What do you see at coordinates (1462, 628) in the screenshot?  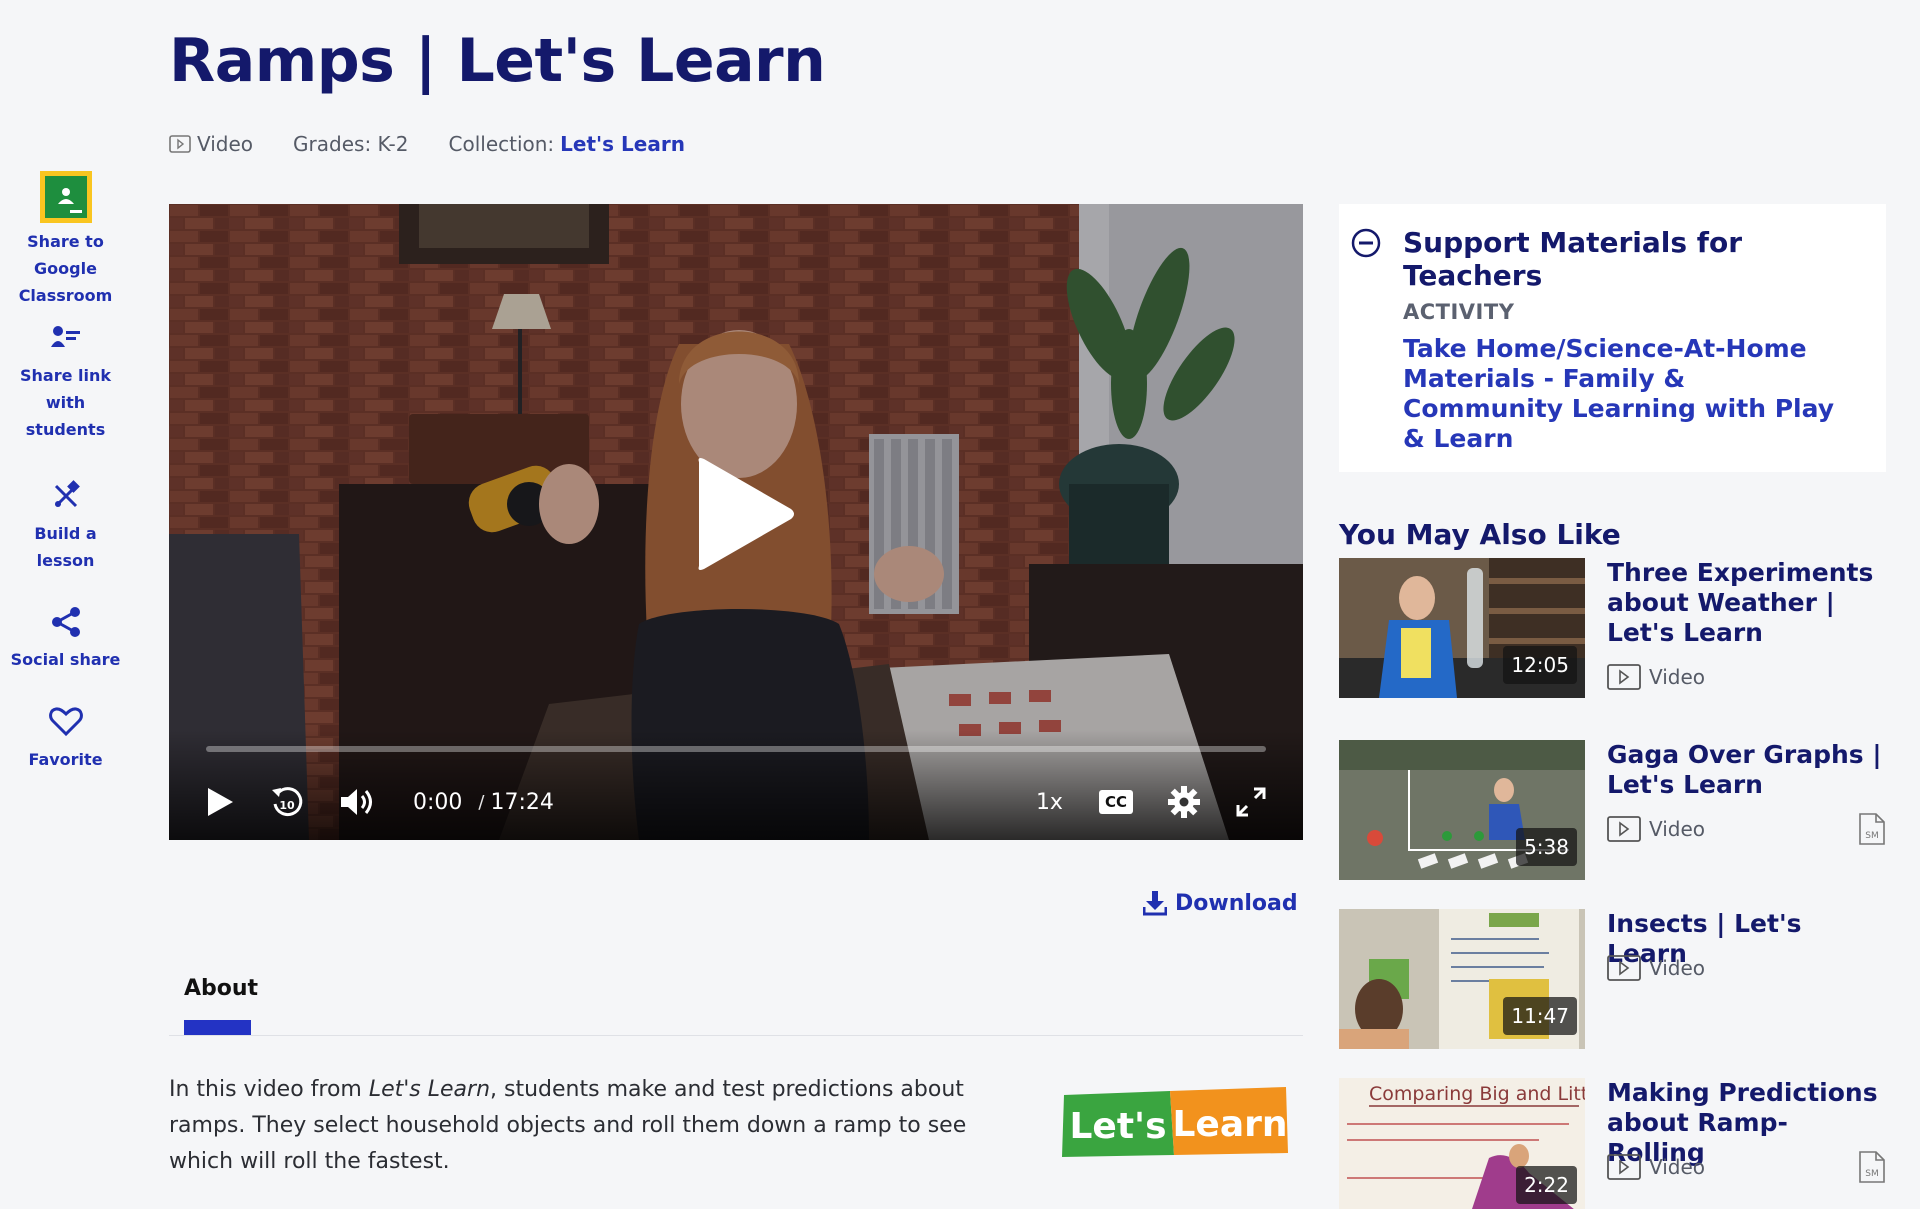 I see `related-thumbnail: 12:05` at bounding box center [1462, 628].